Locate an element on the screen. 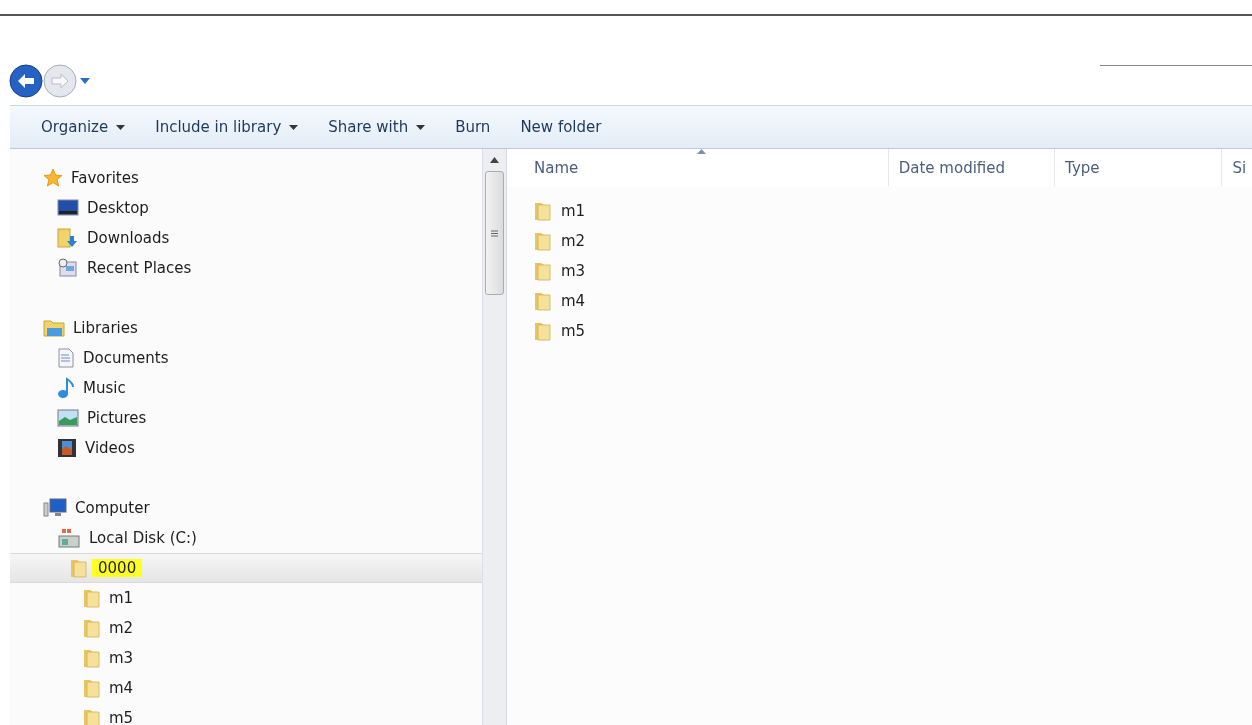 This screenshot has width=1252, height=725. grip-icon is located at coordinates (494, 233).